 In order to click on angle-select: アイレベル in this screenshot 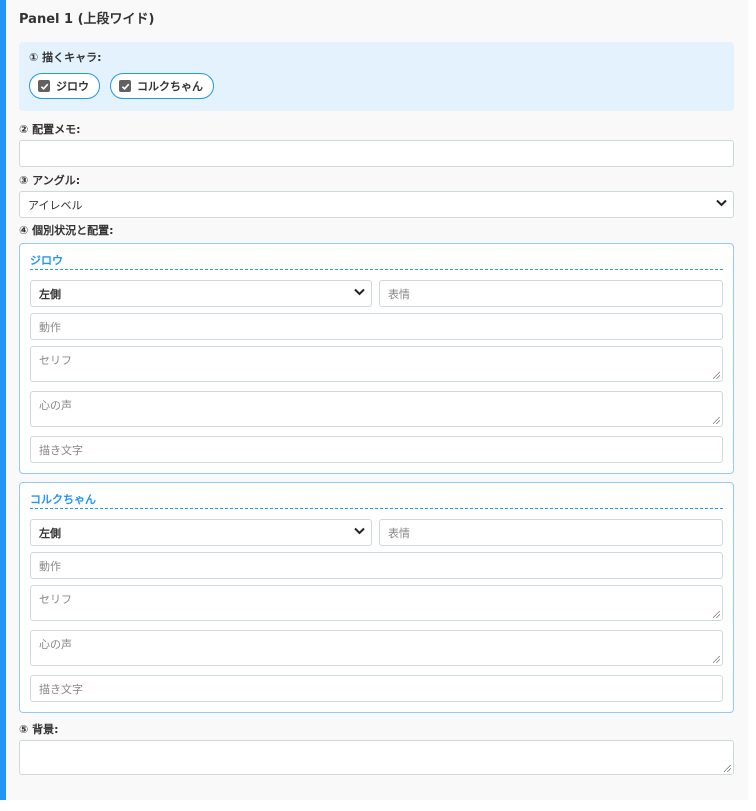, I will do `click(376, 204)`.